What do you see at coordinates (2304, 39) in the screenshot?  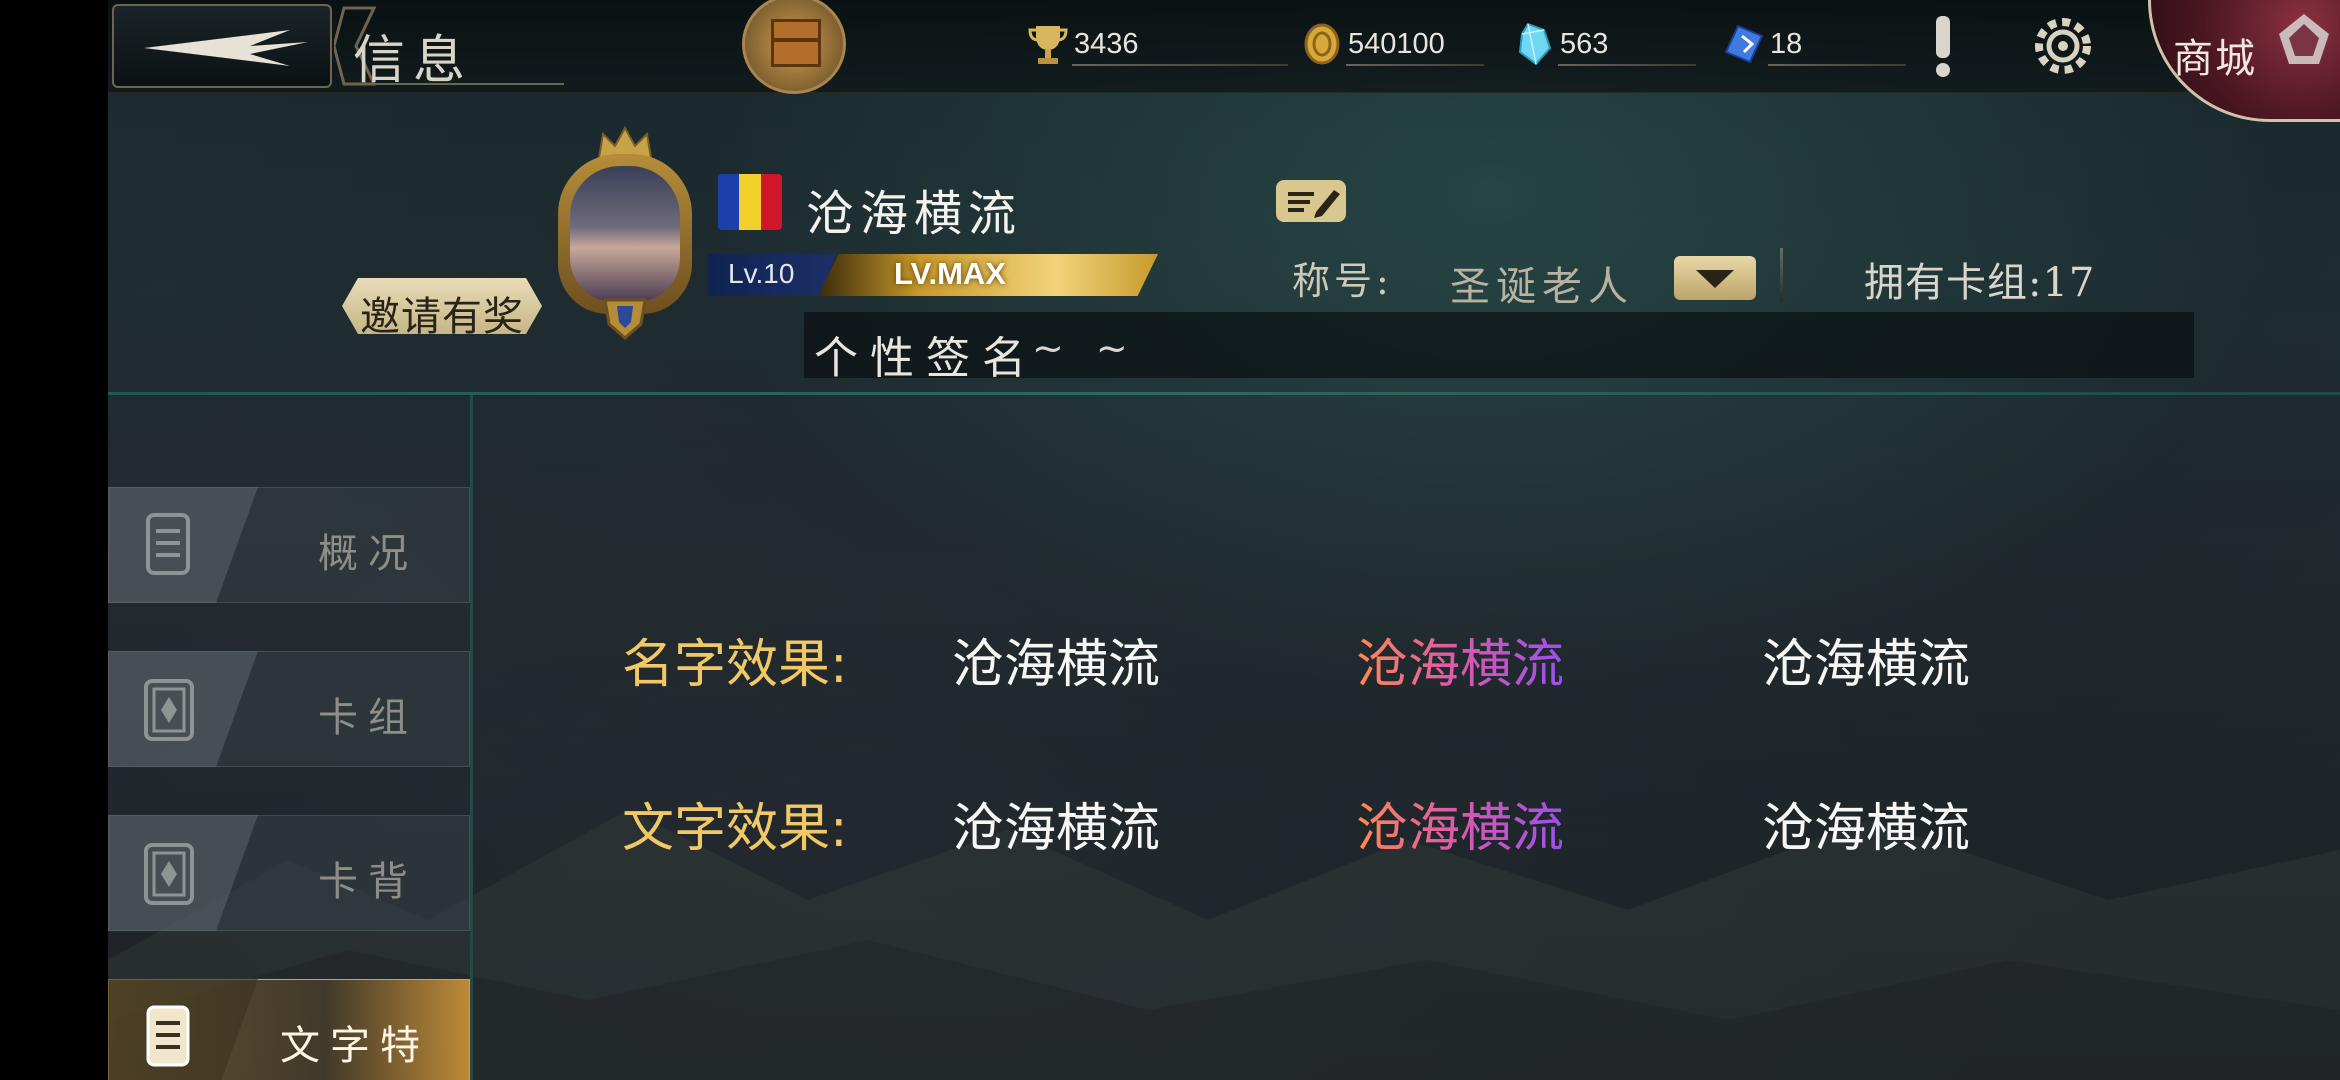 I see `shop-emblem-icon` at bounding box center [2304, 39].